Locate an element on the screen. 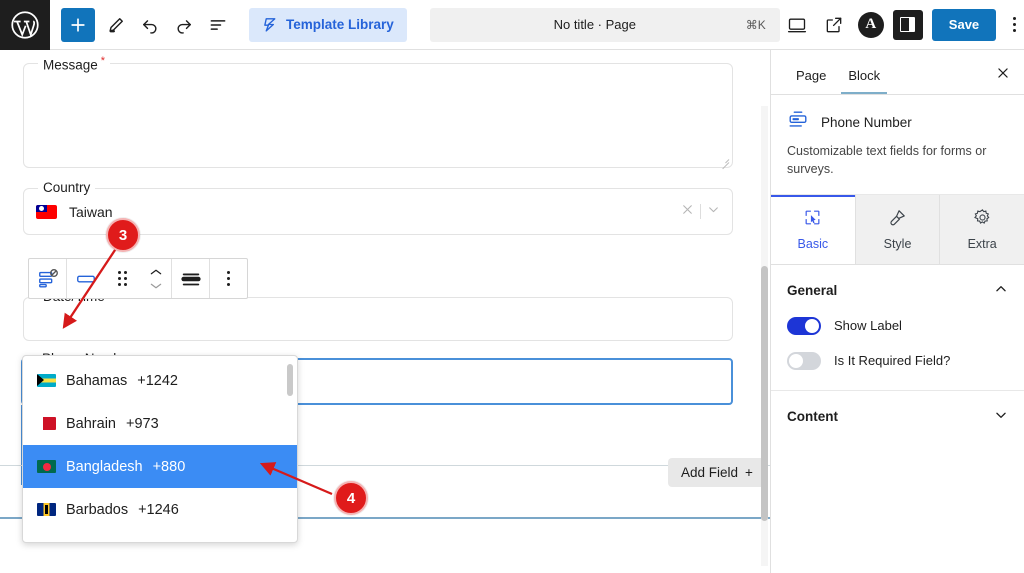 The width and height of the screenshot is (1024, 573). drag-handle-icon is located at coordinates (122, 278).